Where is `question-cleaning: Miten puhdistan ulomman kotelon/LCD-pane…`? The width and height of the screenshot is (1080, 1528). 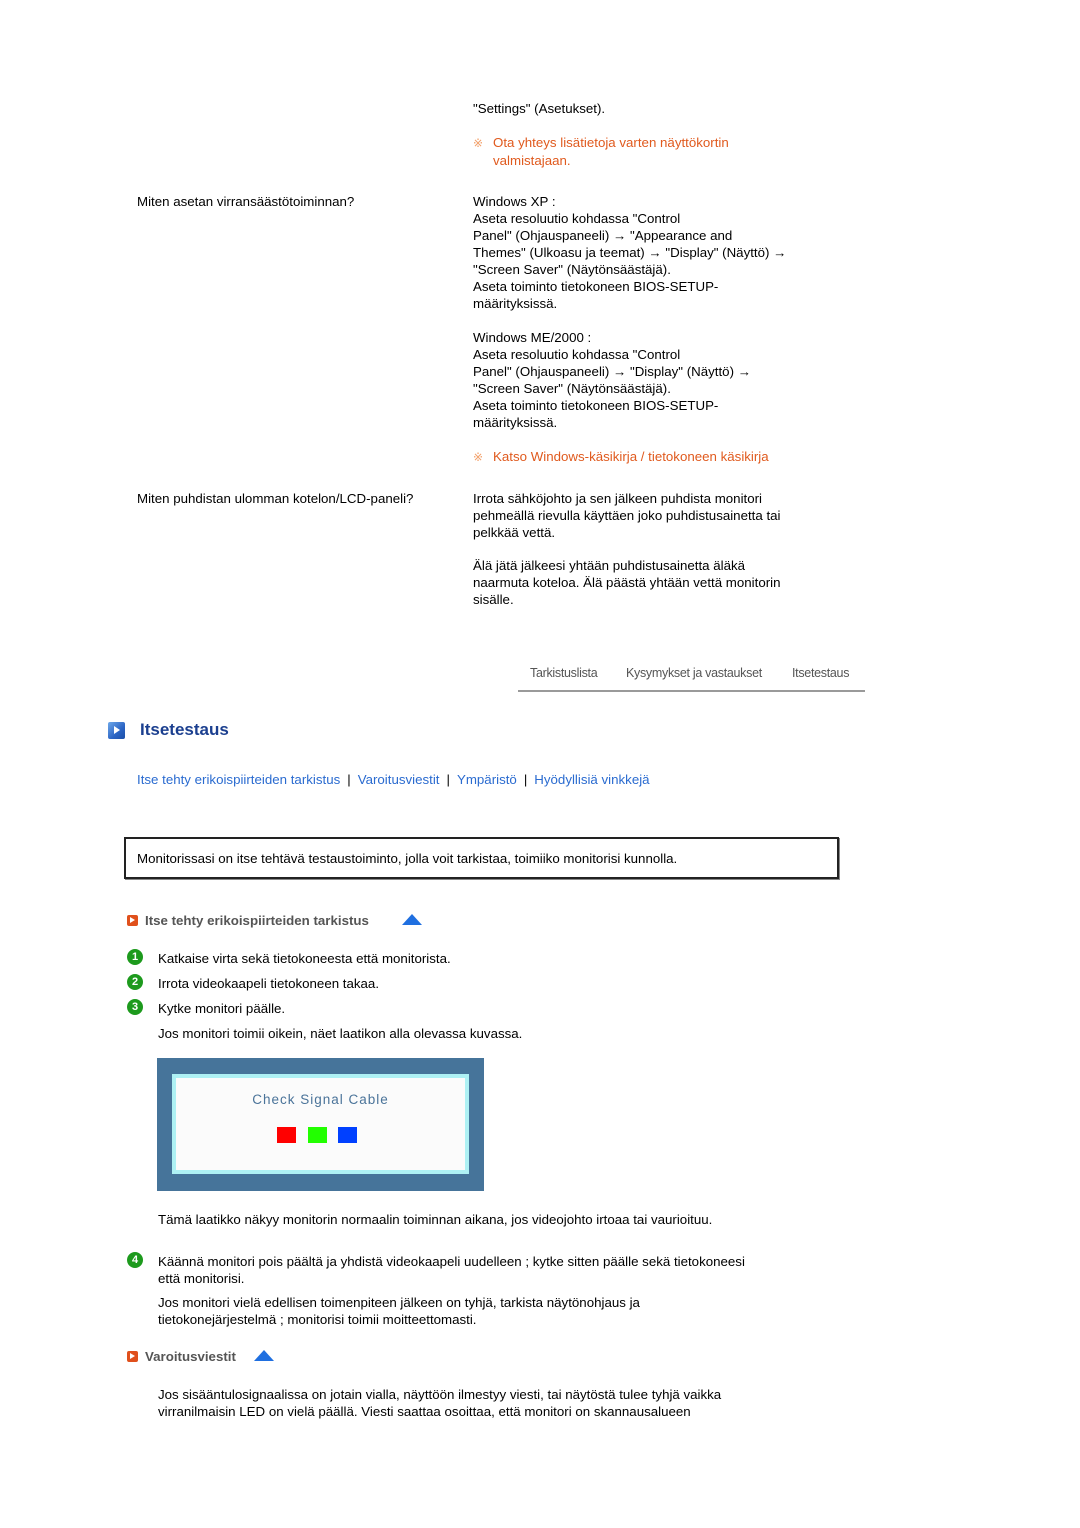
question-cleaning: Miten puhdistan ulomman kotelon/LCD-pane… is located at coordinates (275, 498).